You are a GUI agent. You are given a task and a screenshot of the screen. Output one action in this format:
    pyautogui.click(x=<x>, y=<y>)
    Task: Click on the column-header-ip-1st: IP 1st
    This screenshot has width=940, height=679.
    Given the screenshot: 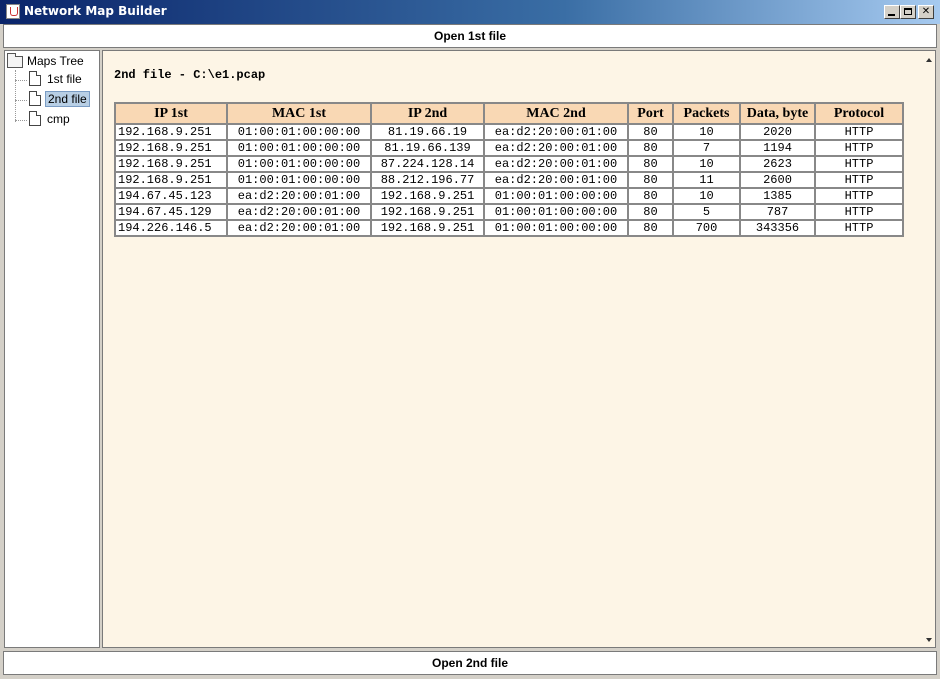 What is the action you would take?
    pyautogui.click(x=171, y=113)
    